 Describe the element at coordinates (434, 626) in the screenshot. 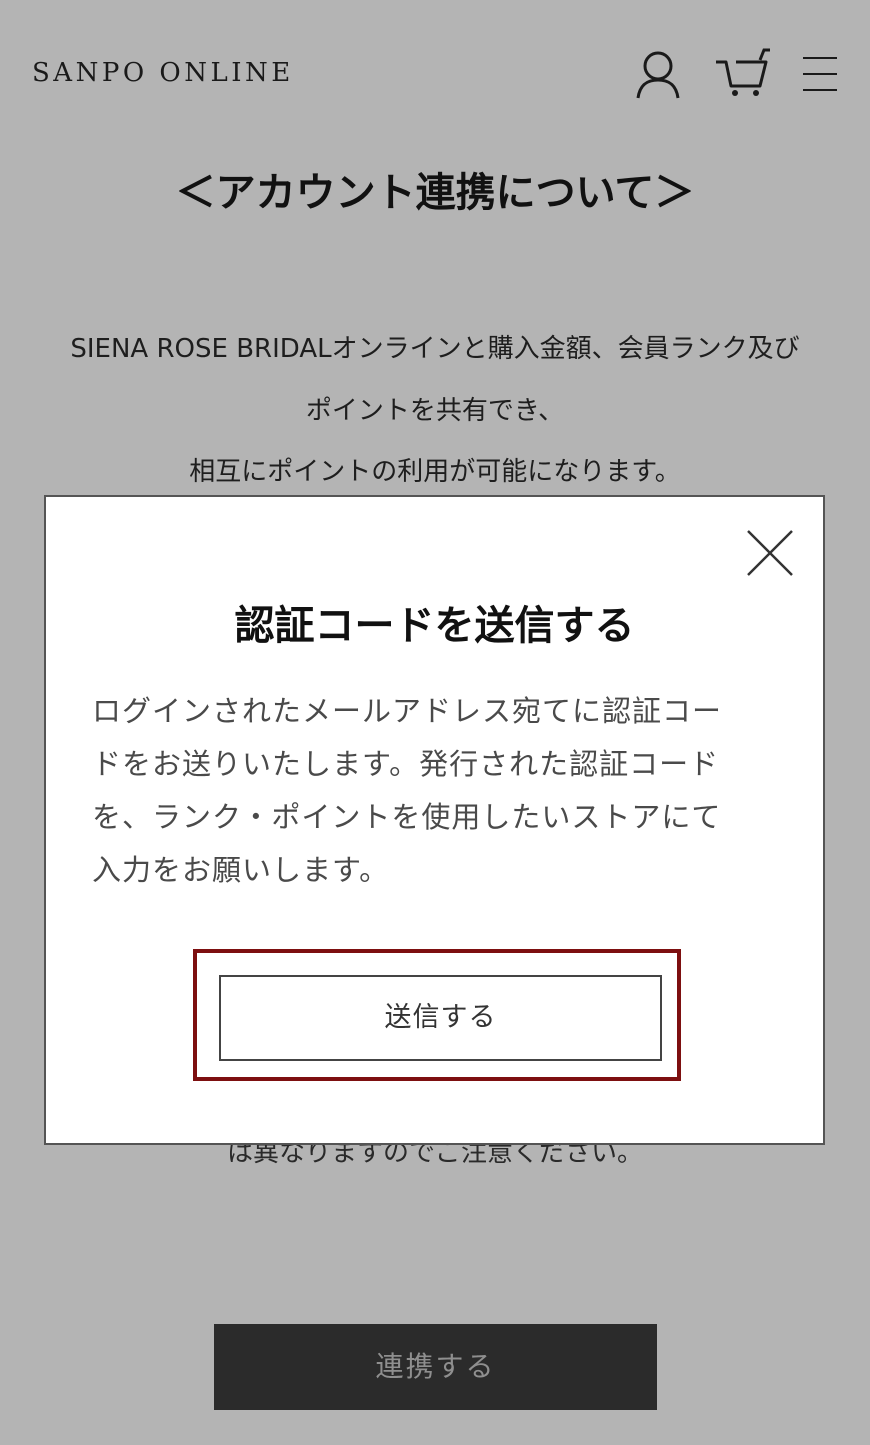

I see `modal-title: 認証コードを送信する` at that location.